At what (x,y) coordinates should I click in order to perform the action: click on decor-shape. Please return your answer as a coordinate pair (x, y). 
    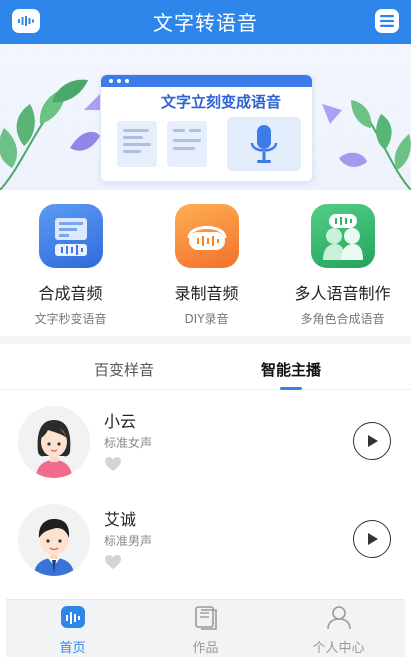
    Looking at the image, I should click on (332, 114).